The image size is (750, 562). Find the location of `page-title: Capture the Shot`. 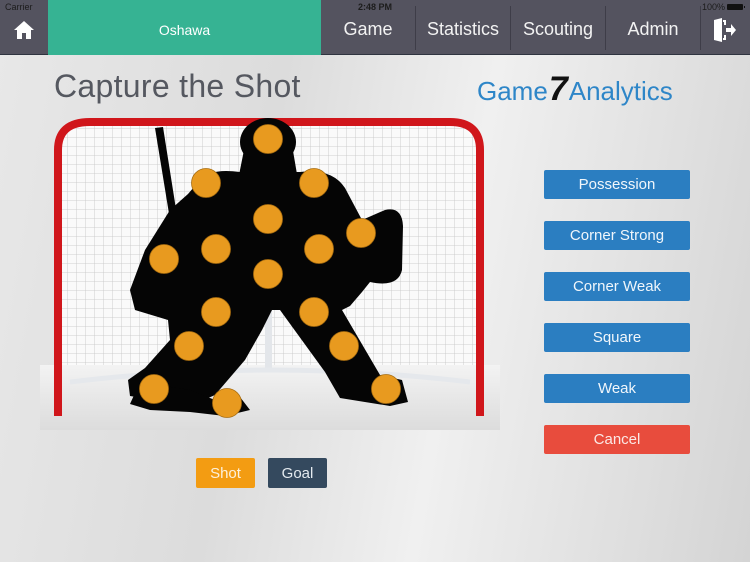

page-title: Capture the Shot is located at coordinates (177, 86).